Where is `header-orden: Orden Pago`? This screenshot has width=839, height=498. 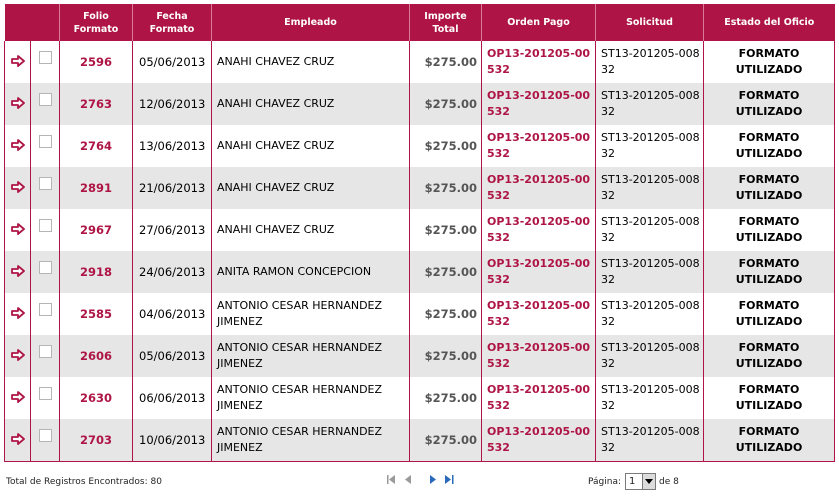
header-orden: Orden Pago is located at coordinates (538, 22).